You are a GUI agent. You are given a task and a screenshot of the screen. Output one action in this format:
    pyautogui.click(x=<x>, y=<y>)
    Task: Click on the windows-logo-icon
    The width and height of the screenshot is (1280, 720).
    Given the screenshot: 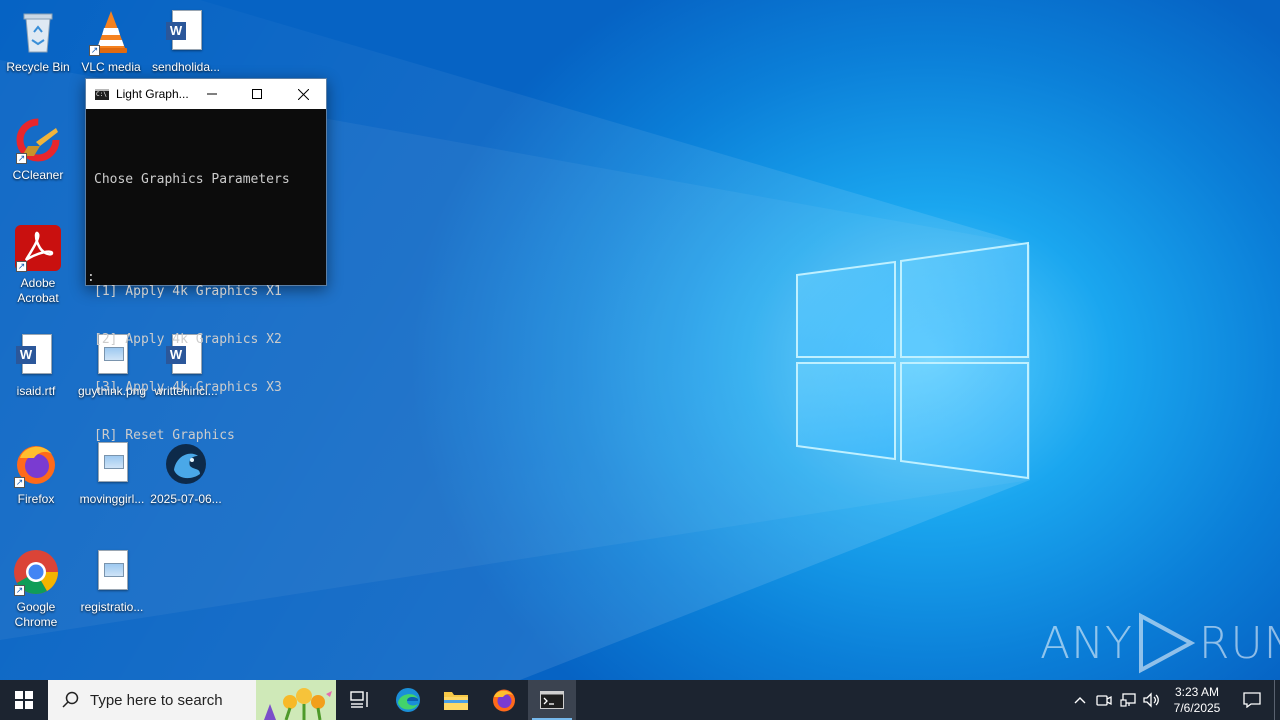 What is the action you would take?
    pyautogui.click(x=24, y=700)
    